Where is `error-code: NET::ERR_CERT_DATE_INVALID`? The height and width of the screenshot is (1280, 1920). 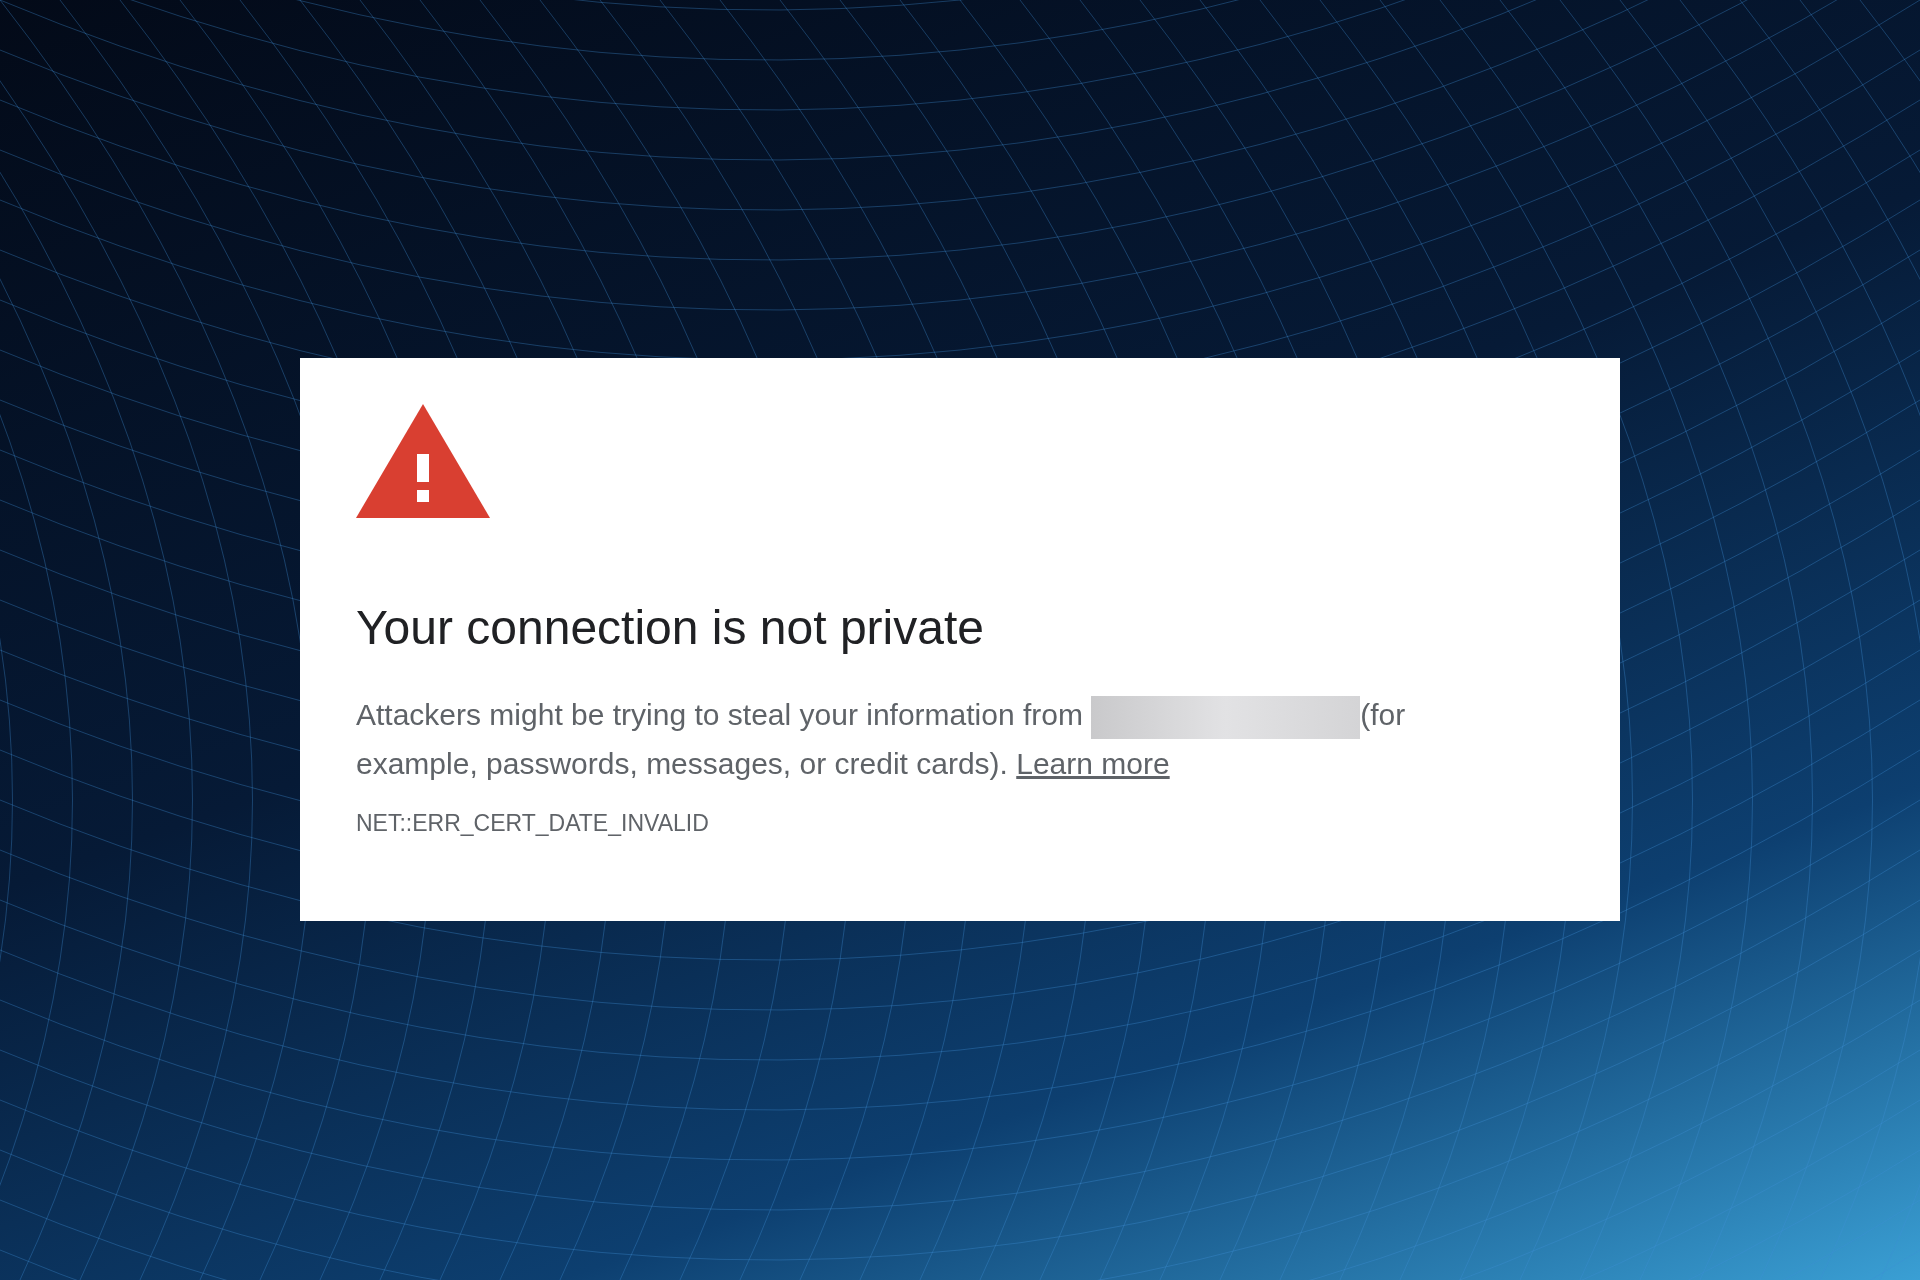
error-code: NET::ERR_CERT_DATE_INVALID is located at coordinates (532, 823).